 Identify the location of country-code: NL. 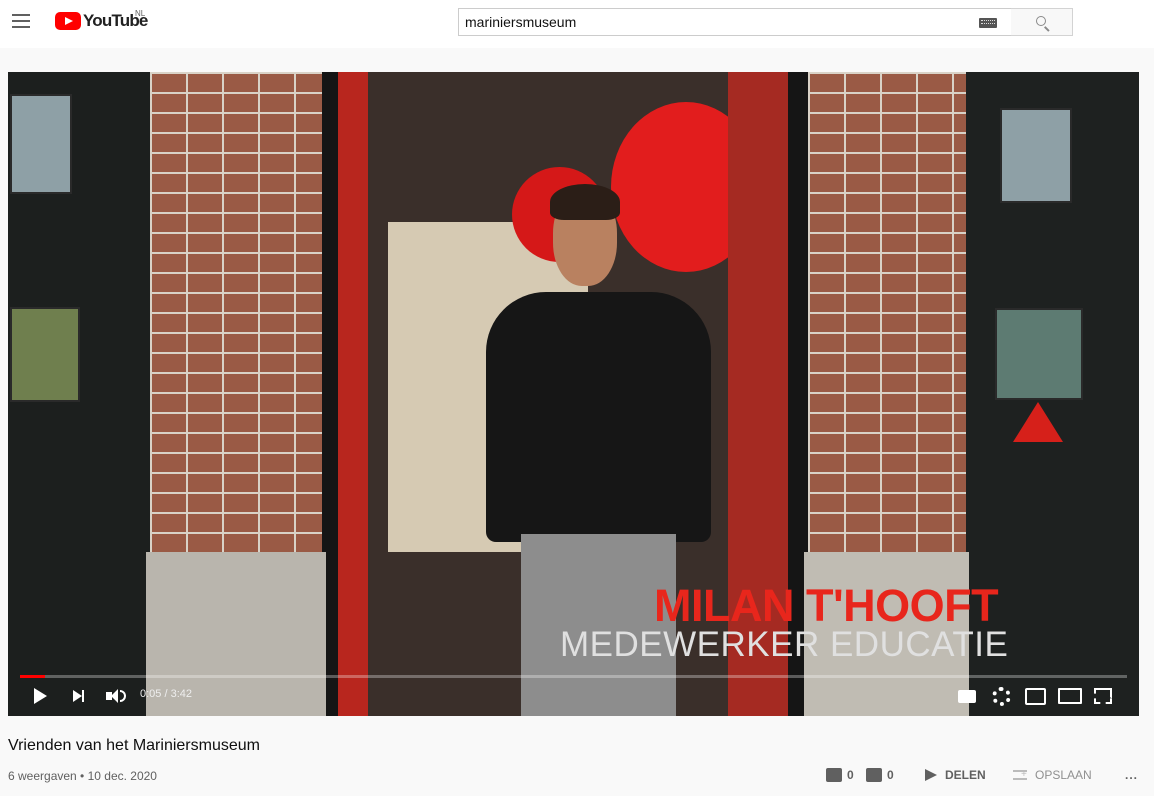
(140, 13).